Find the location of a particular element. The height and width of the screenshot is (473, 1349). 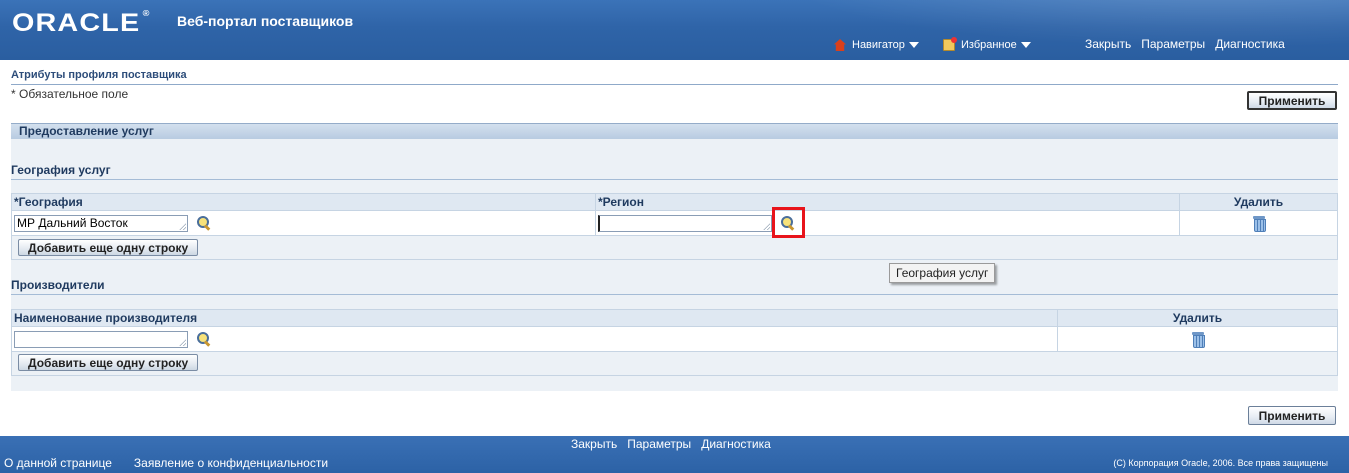

apply-button-top: Применить is located at coordinates (1292, 100).